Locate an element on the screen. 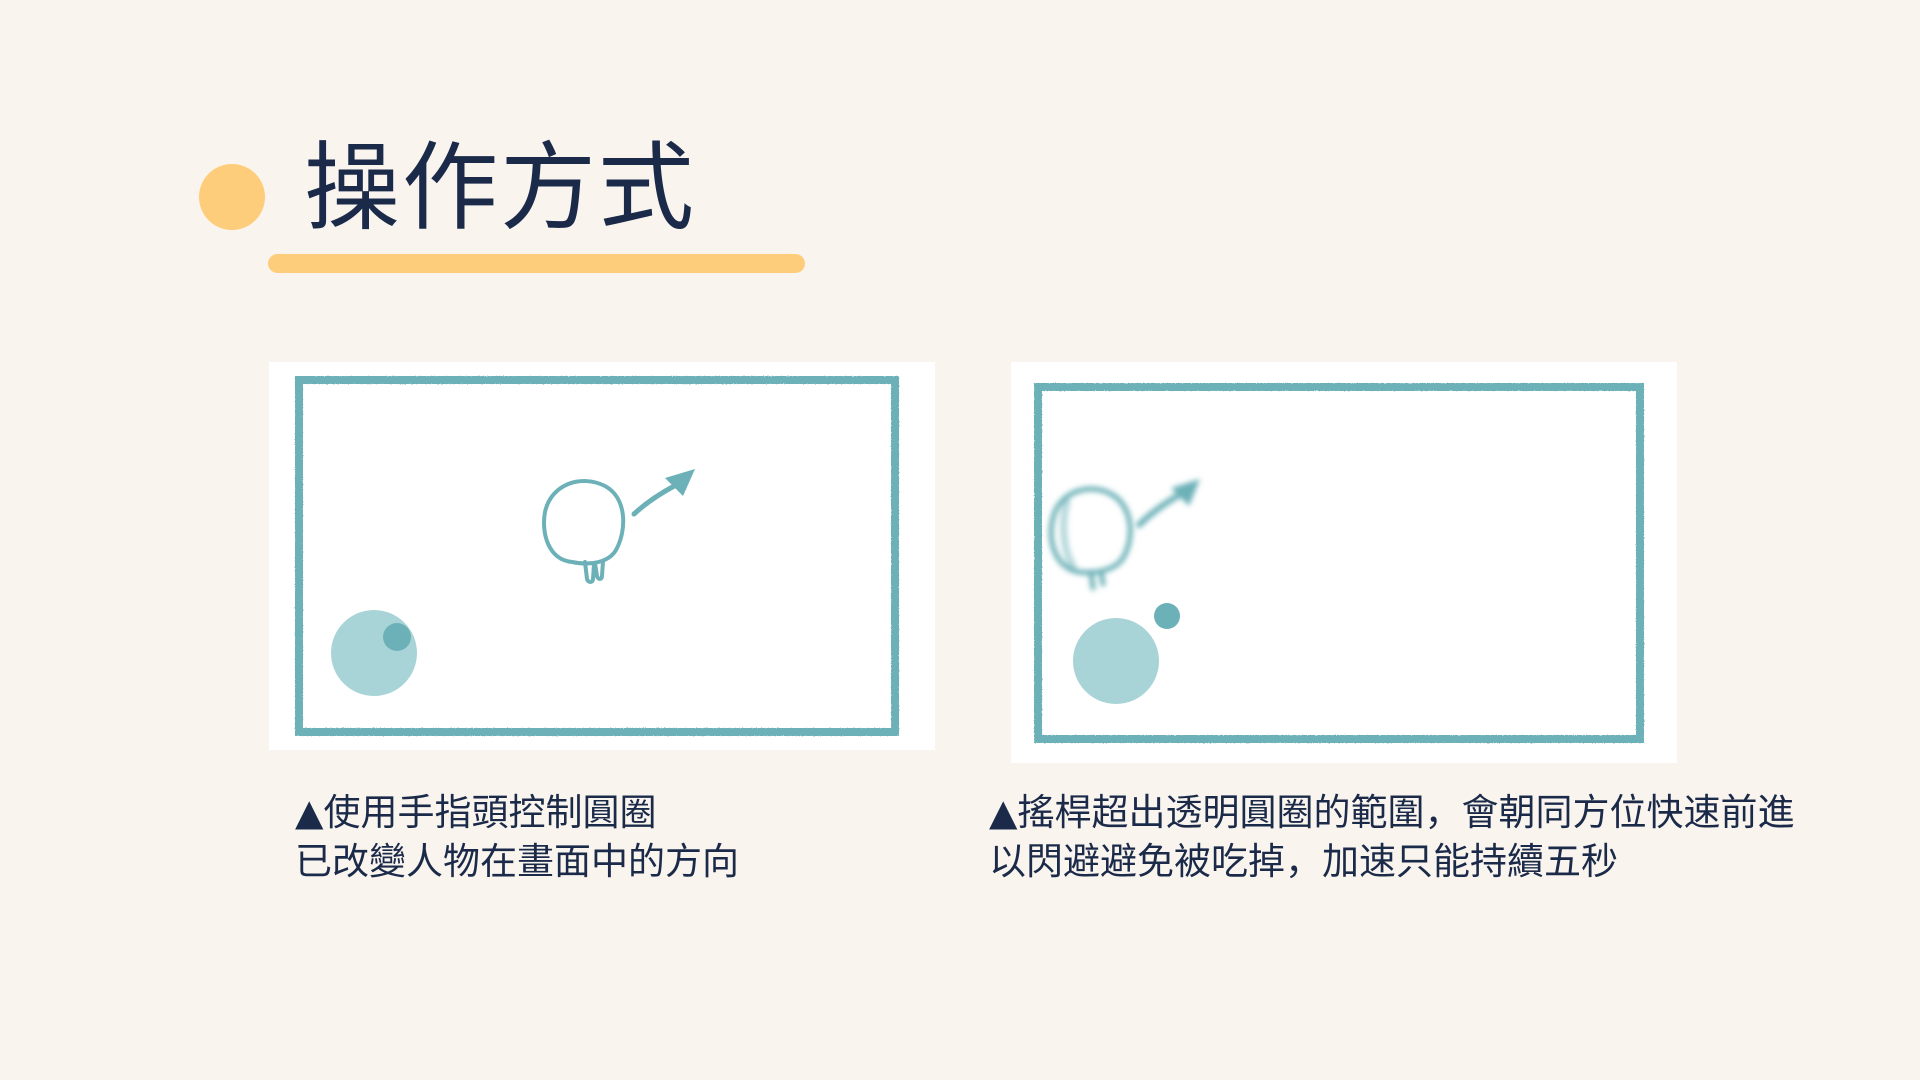  caption-right: ▲搖桿超出透明圓圈的範圍，會朝同方位快速前進 以閃避避免被吃掉，加速只能持續五秒 is located at coordinates (1391, 837).